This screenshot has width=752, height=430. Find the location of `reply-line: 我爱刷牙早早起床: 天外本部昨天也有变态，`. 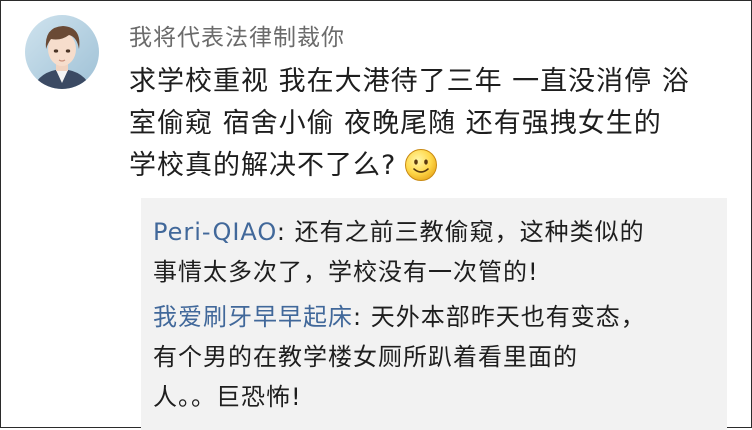

reply-line: 我爱刷牙早早起床: 天外本部昨天也有变态， is located at coordinates (399, 317).